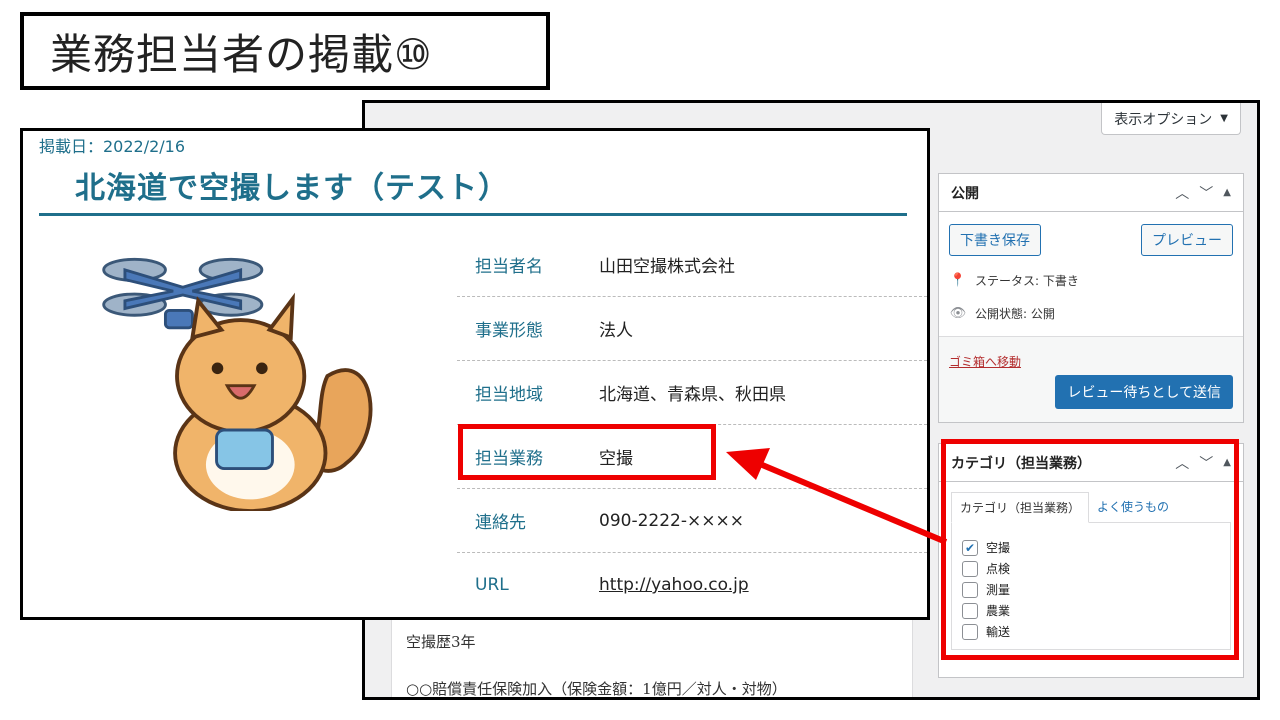 Image resolution: width=1280 pixels, height=720 pixels. I want to click on editor-line: ○○賠償責任保険加入（保険金額：1億円／対人・対物）, so click(596, 689).